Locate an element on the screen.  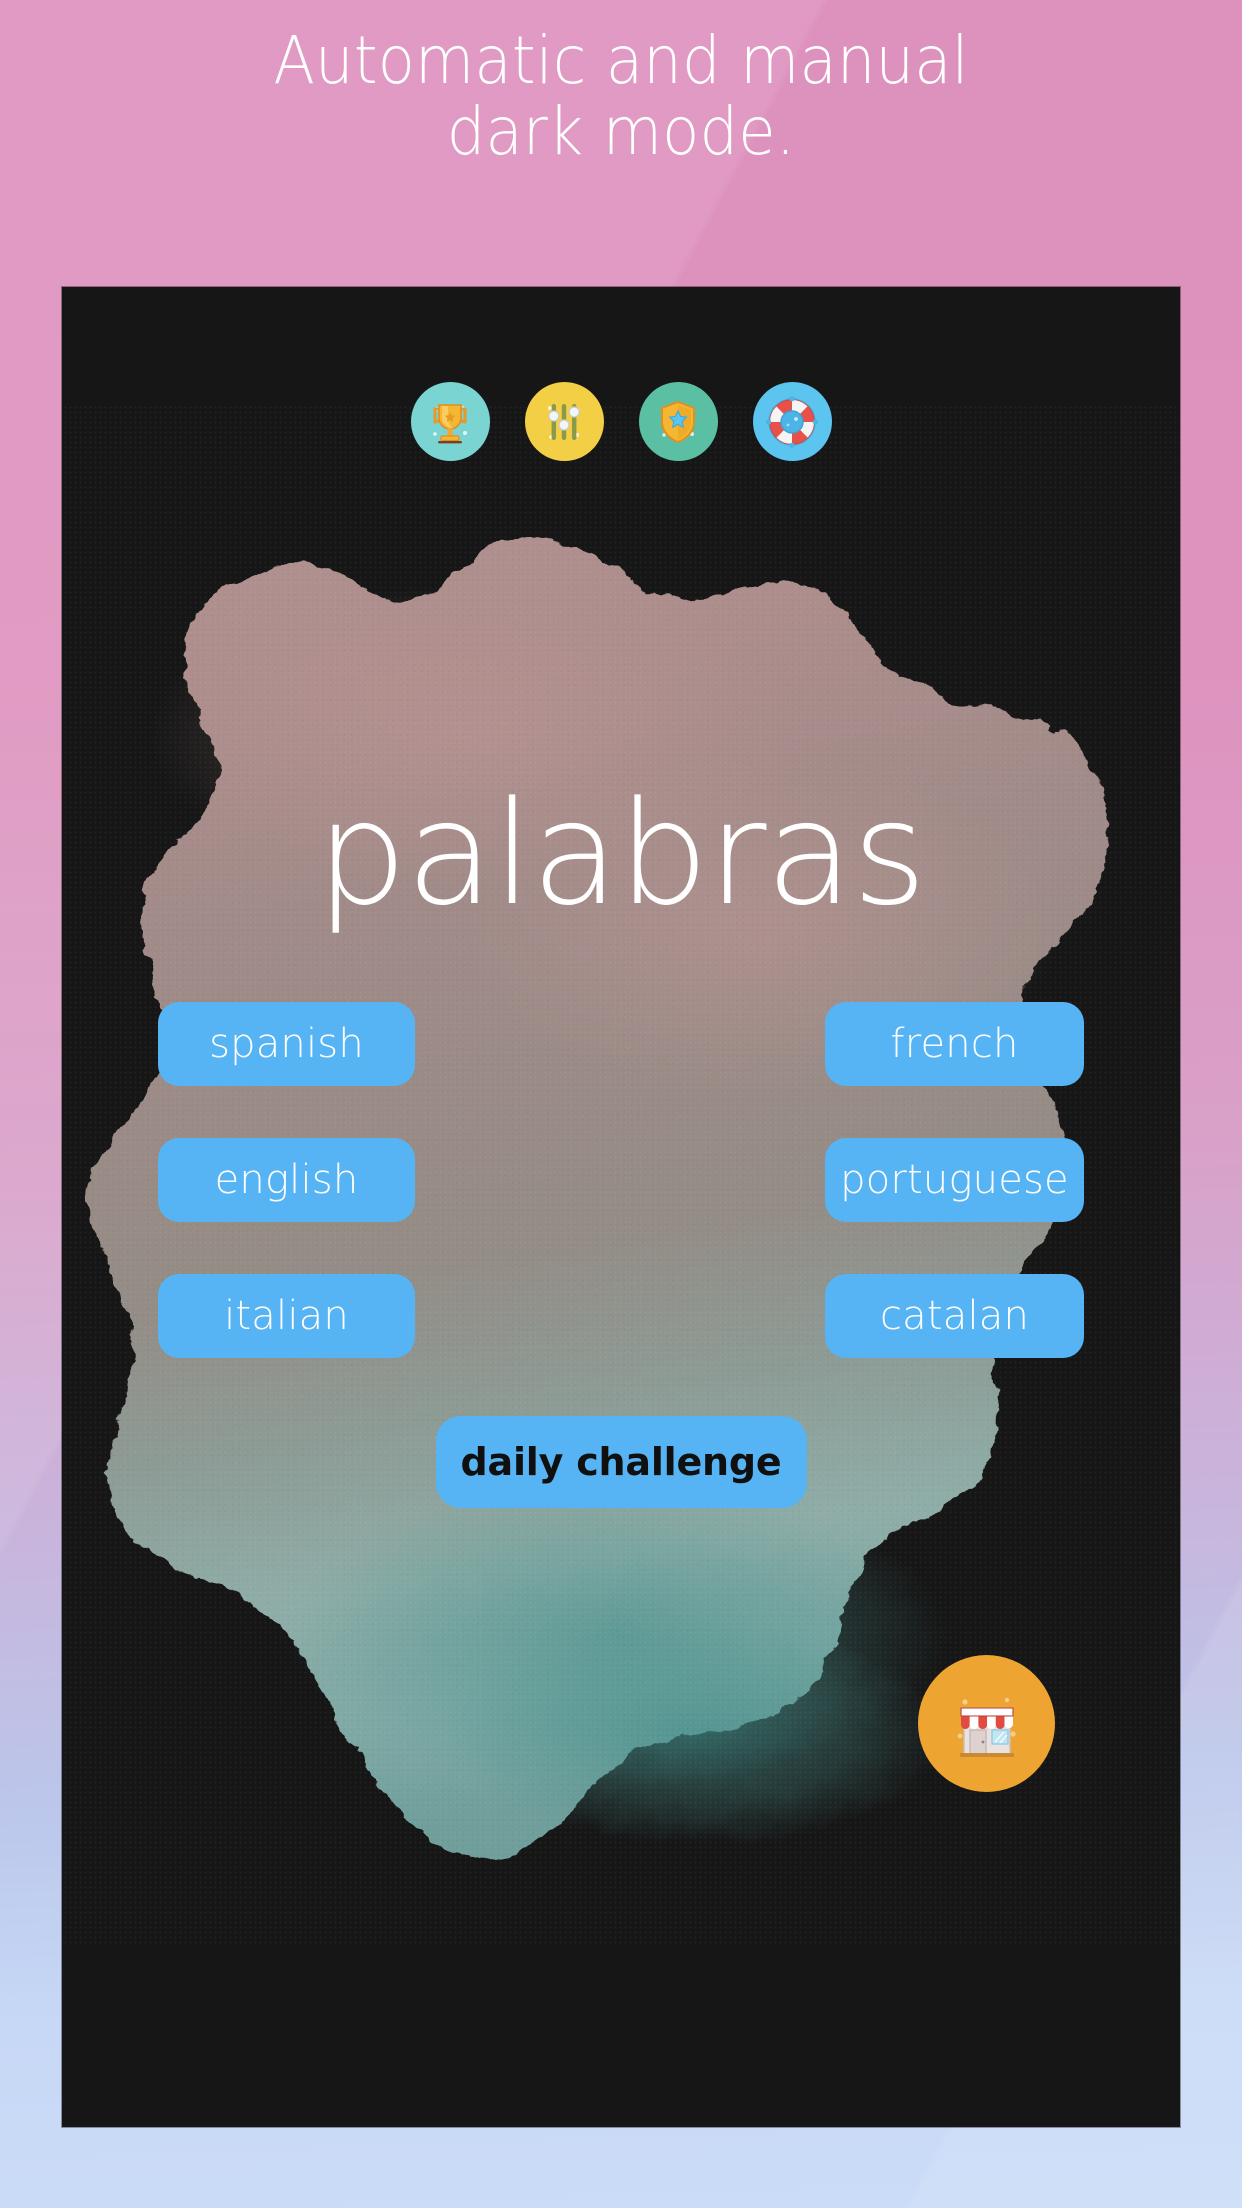
language-button-english: english is located at coordinates (286, 1180).